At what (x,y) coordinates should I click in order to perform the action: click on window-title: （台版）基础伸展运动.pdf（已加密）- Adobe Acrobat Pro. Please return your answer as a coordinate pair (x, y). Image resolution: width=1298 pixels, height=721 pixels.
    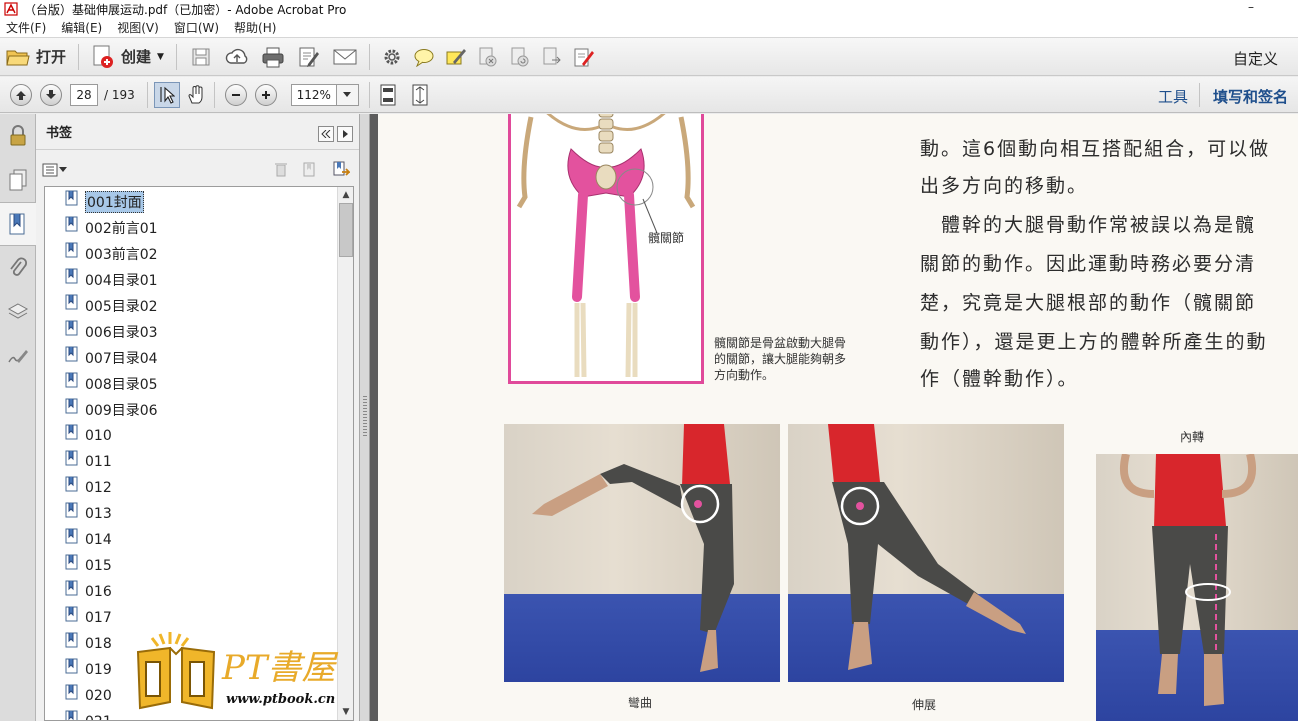
    Looking at the image, I should click on (185, 9).